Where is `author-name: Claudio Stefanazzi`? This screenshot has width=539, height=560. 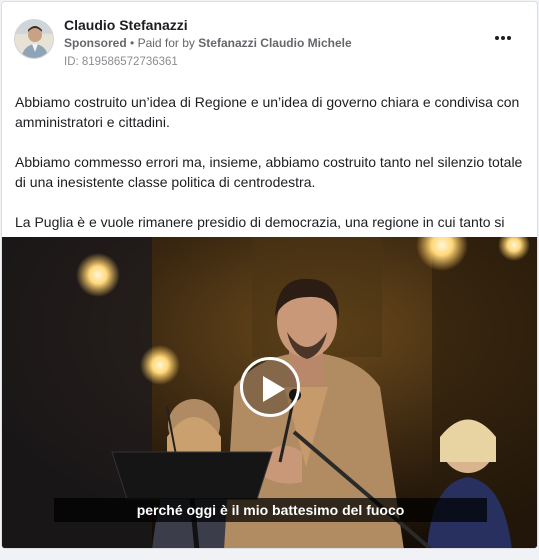
author-name: Claudio Stefanazzi is located at coordinates (126, 25).